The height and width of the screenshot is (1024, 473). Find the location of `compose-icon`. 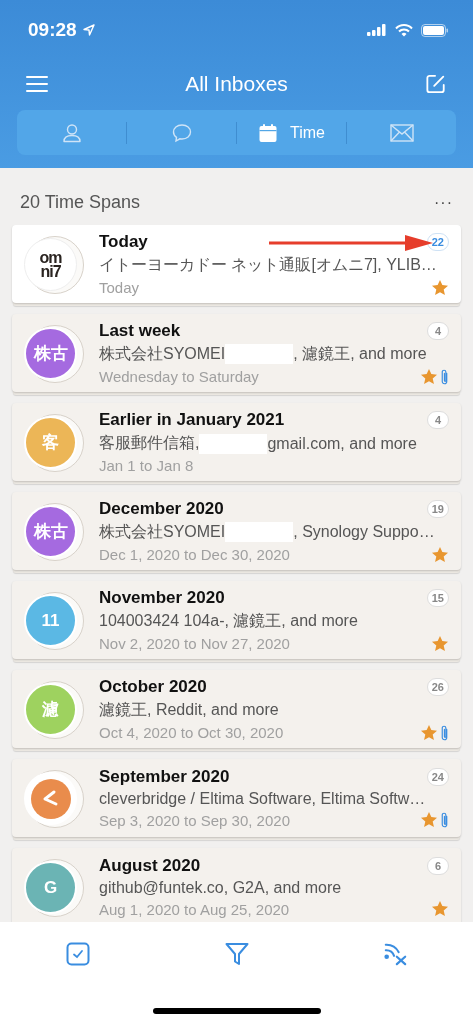

compose-icon is located at coordinates (436, 84).